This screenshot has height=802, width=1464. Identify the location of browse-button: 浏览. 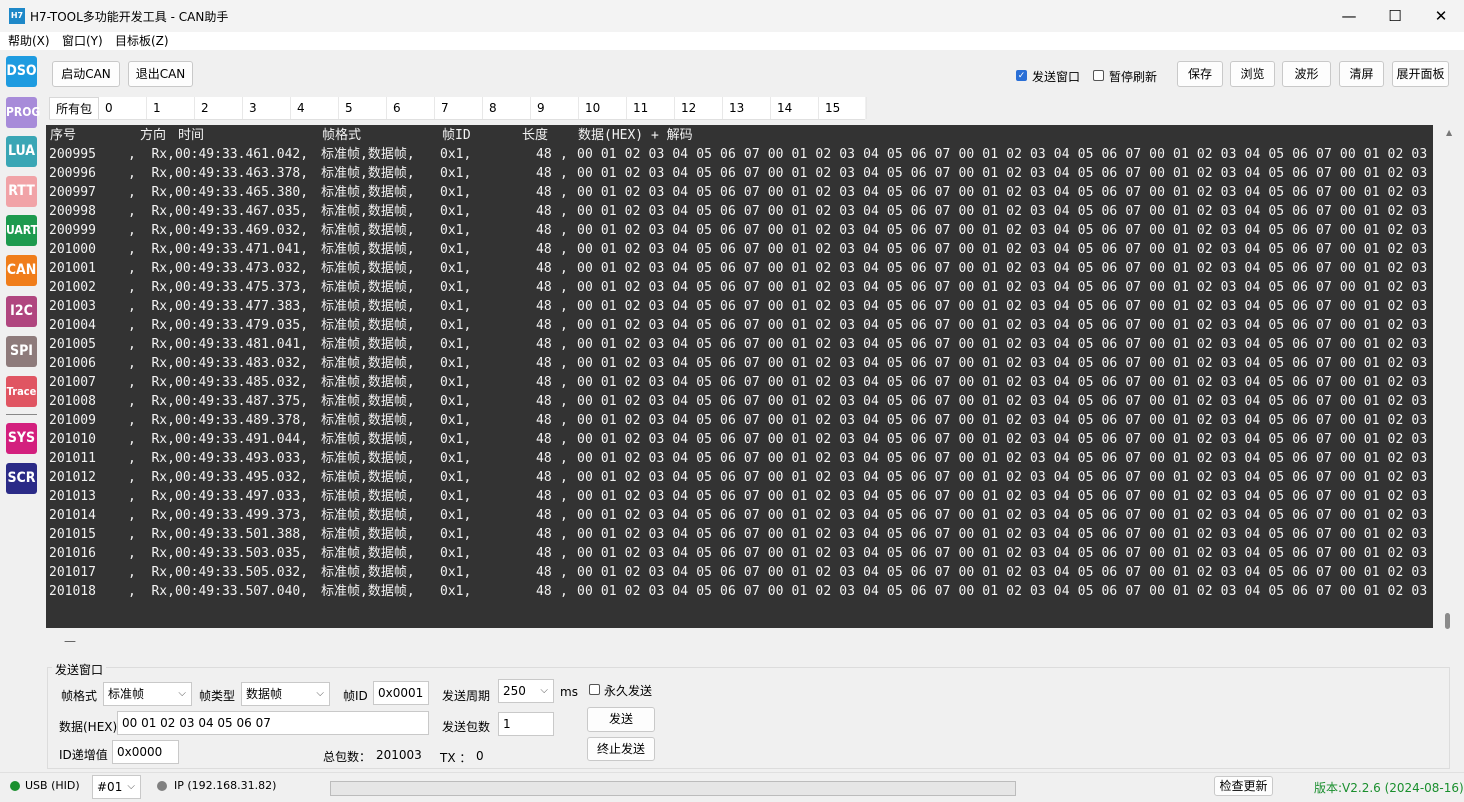
(1252, 74).